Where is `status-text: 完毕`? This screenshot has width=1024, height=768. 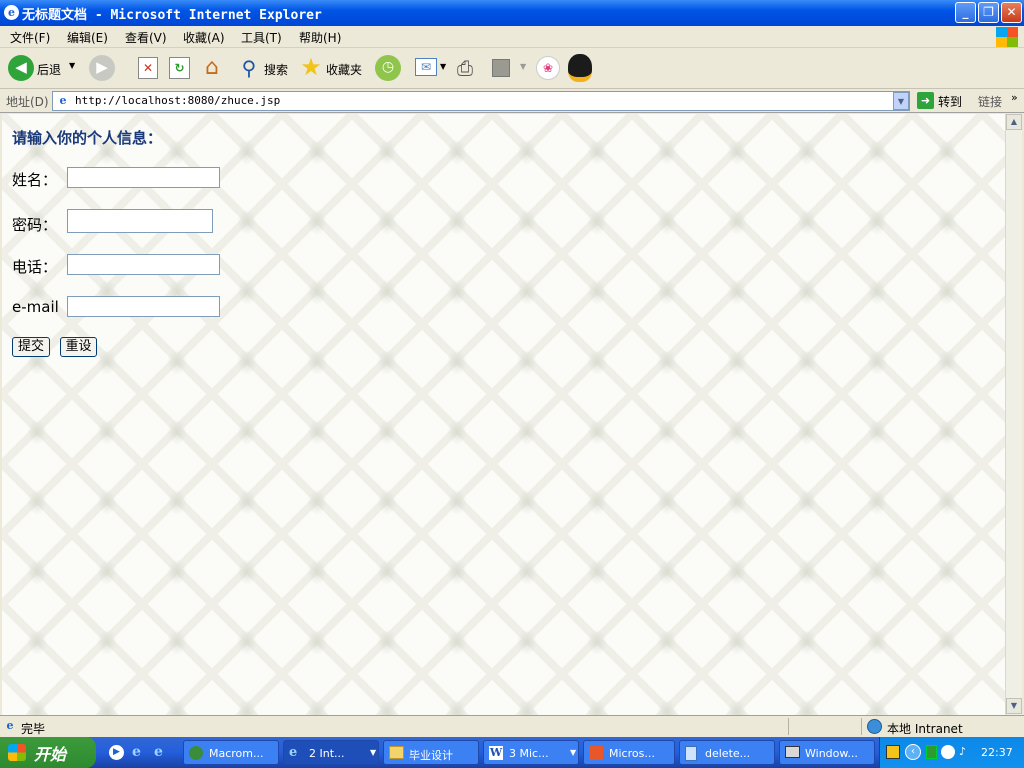 status-text: 完毕 is located at coordinates (33, 729).